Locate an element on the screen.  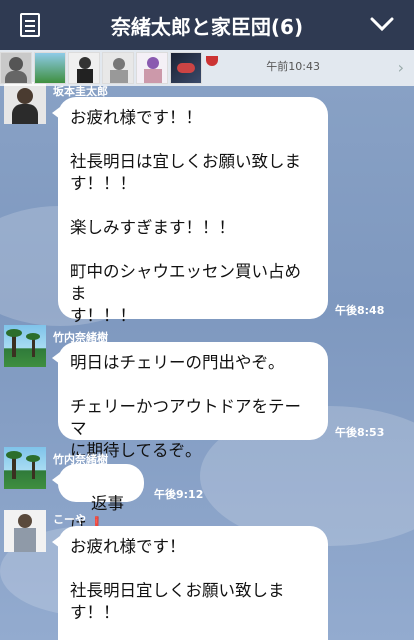
last-seen-time: 午前10:43 is located at coordinates (293, 66).